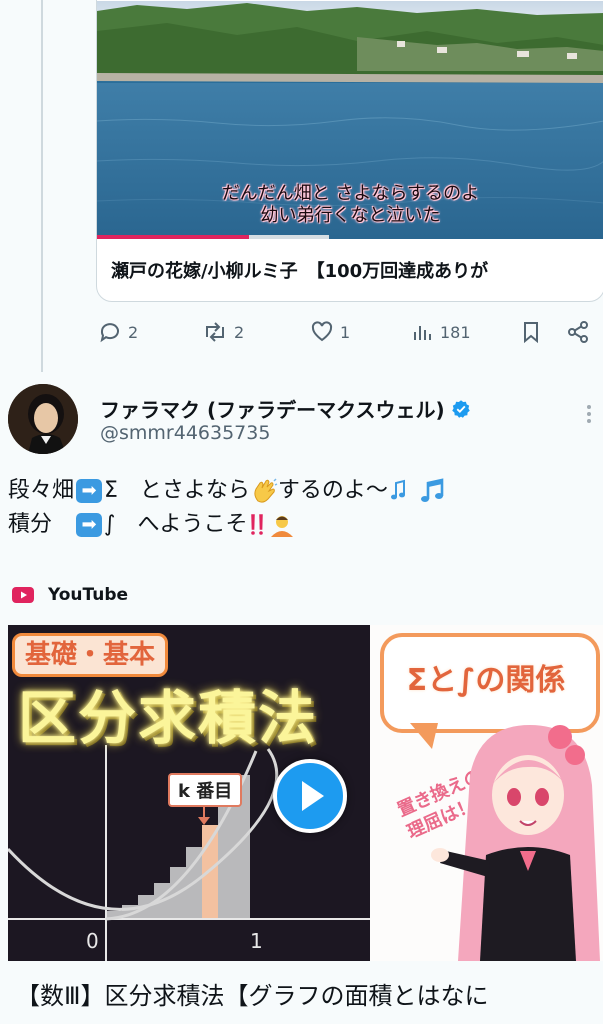 The image size is (603, 1024). Describe the element at coordinates (176, 524) in the screenshot. I see `text-segment: ∫ へようこそ` at that location.